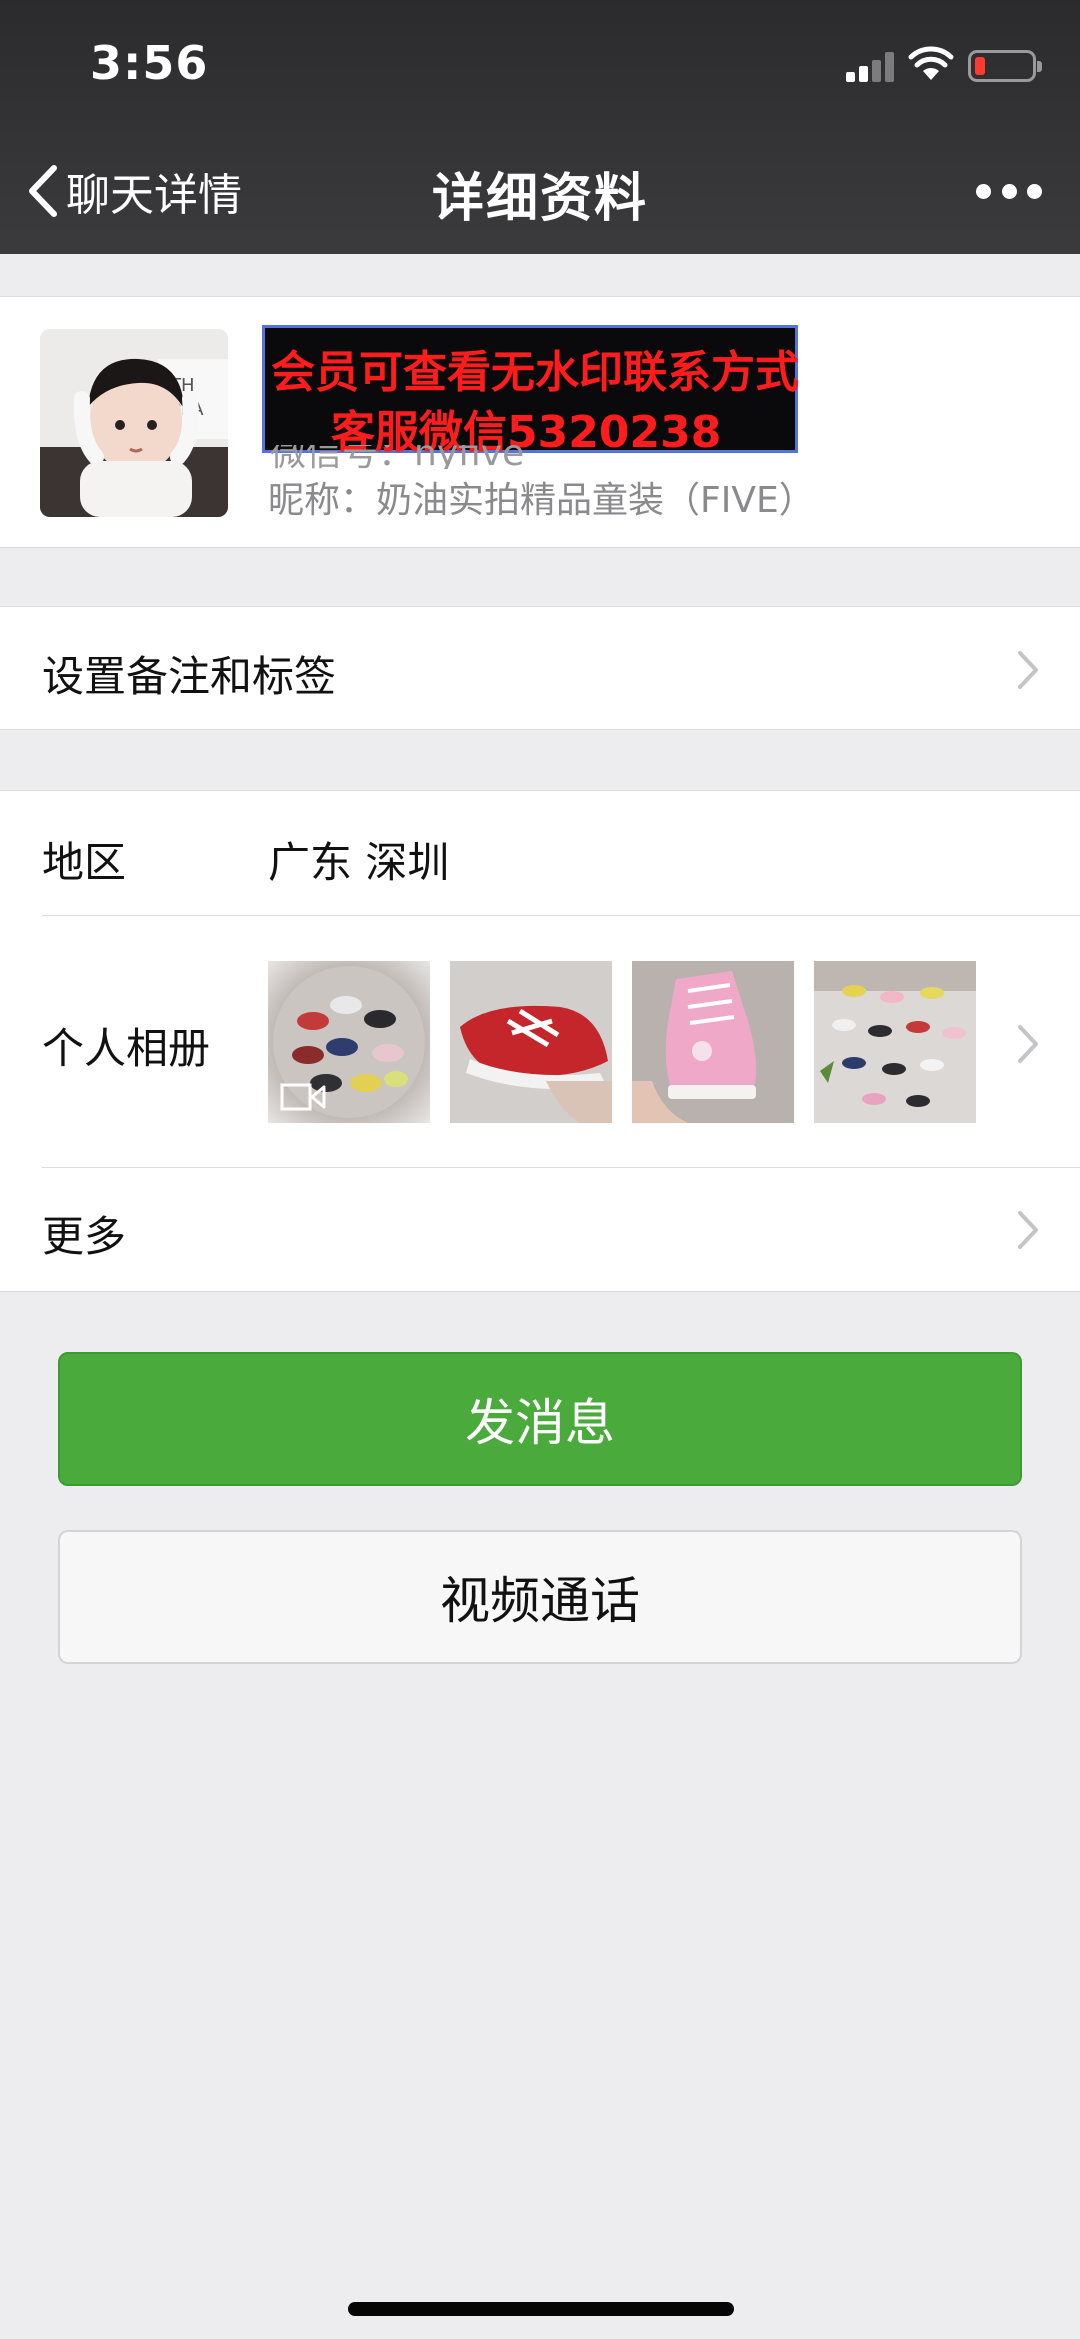 The image size is (1080, 2339). What do you see at coordinates (84, 1236) in the screenshot?
I see `more-label: 更多` at bounding box center [84, 1236].